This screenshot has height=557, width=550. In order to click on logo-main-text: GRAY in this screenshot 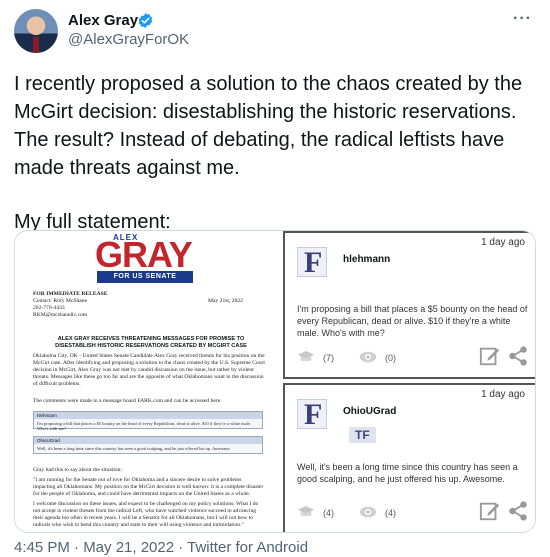, I will do `click(144, 254)`.